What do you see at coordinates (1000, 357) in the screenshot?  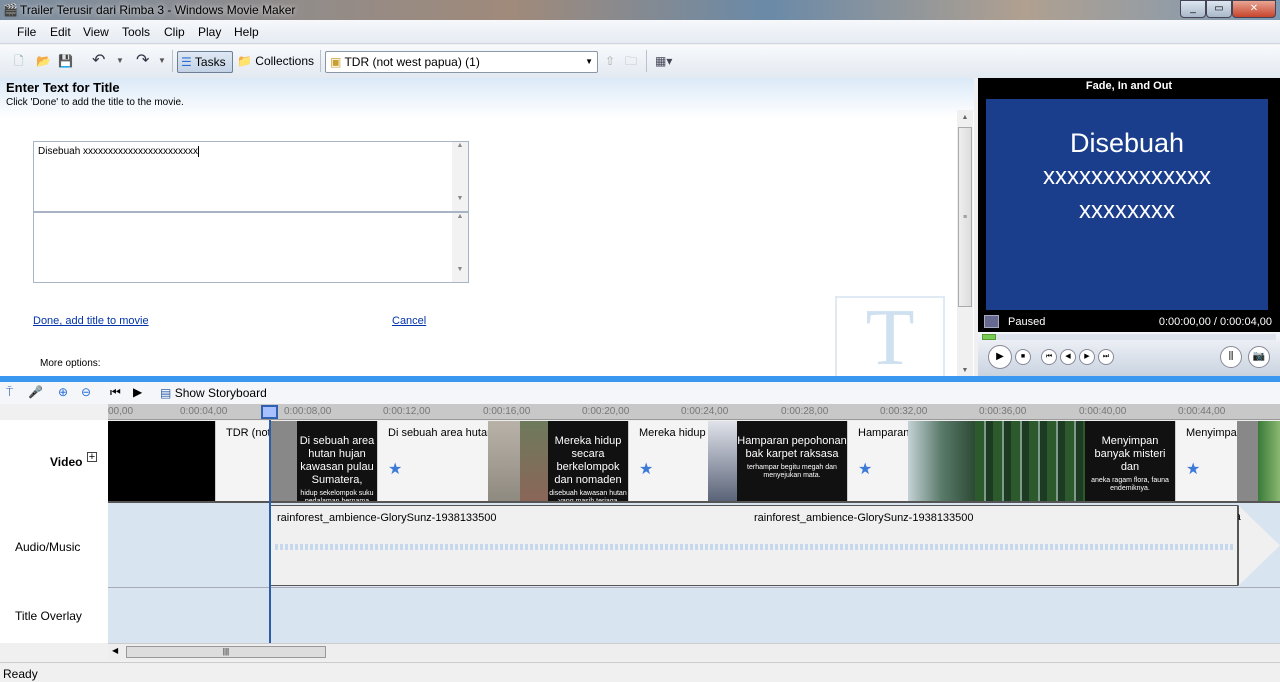 I see `play-button: ▶` at bounding box center [1000, 357].